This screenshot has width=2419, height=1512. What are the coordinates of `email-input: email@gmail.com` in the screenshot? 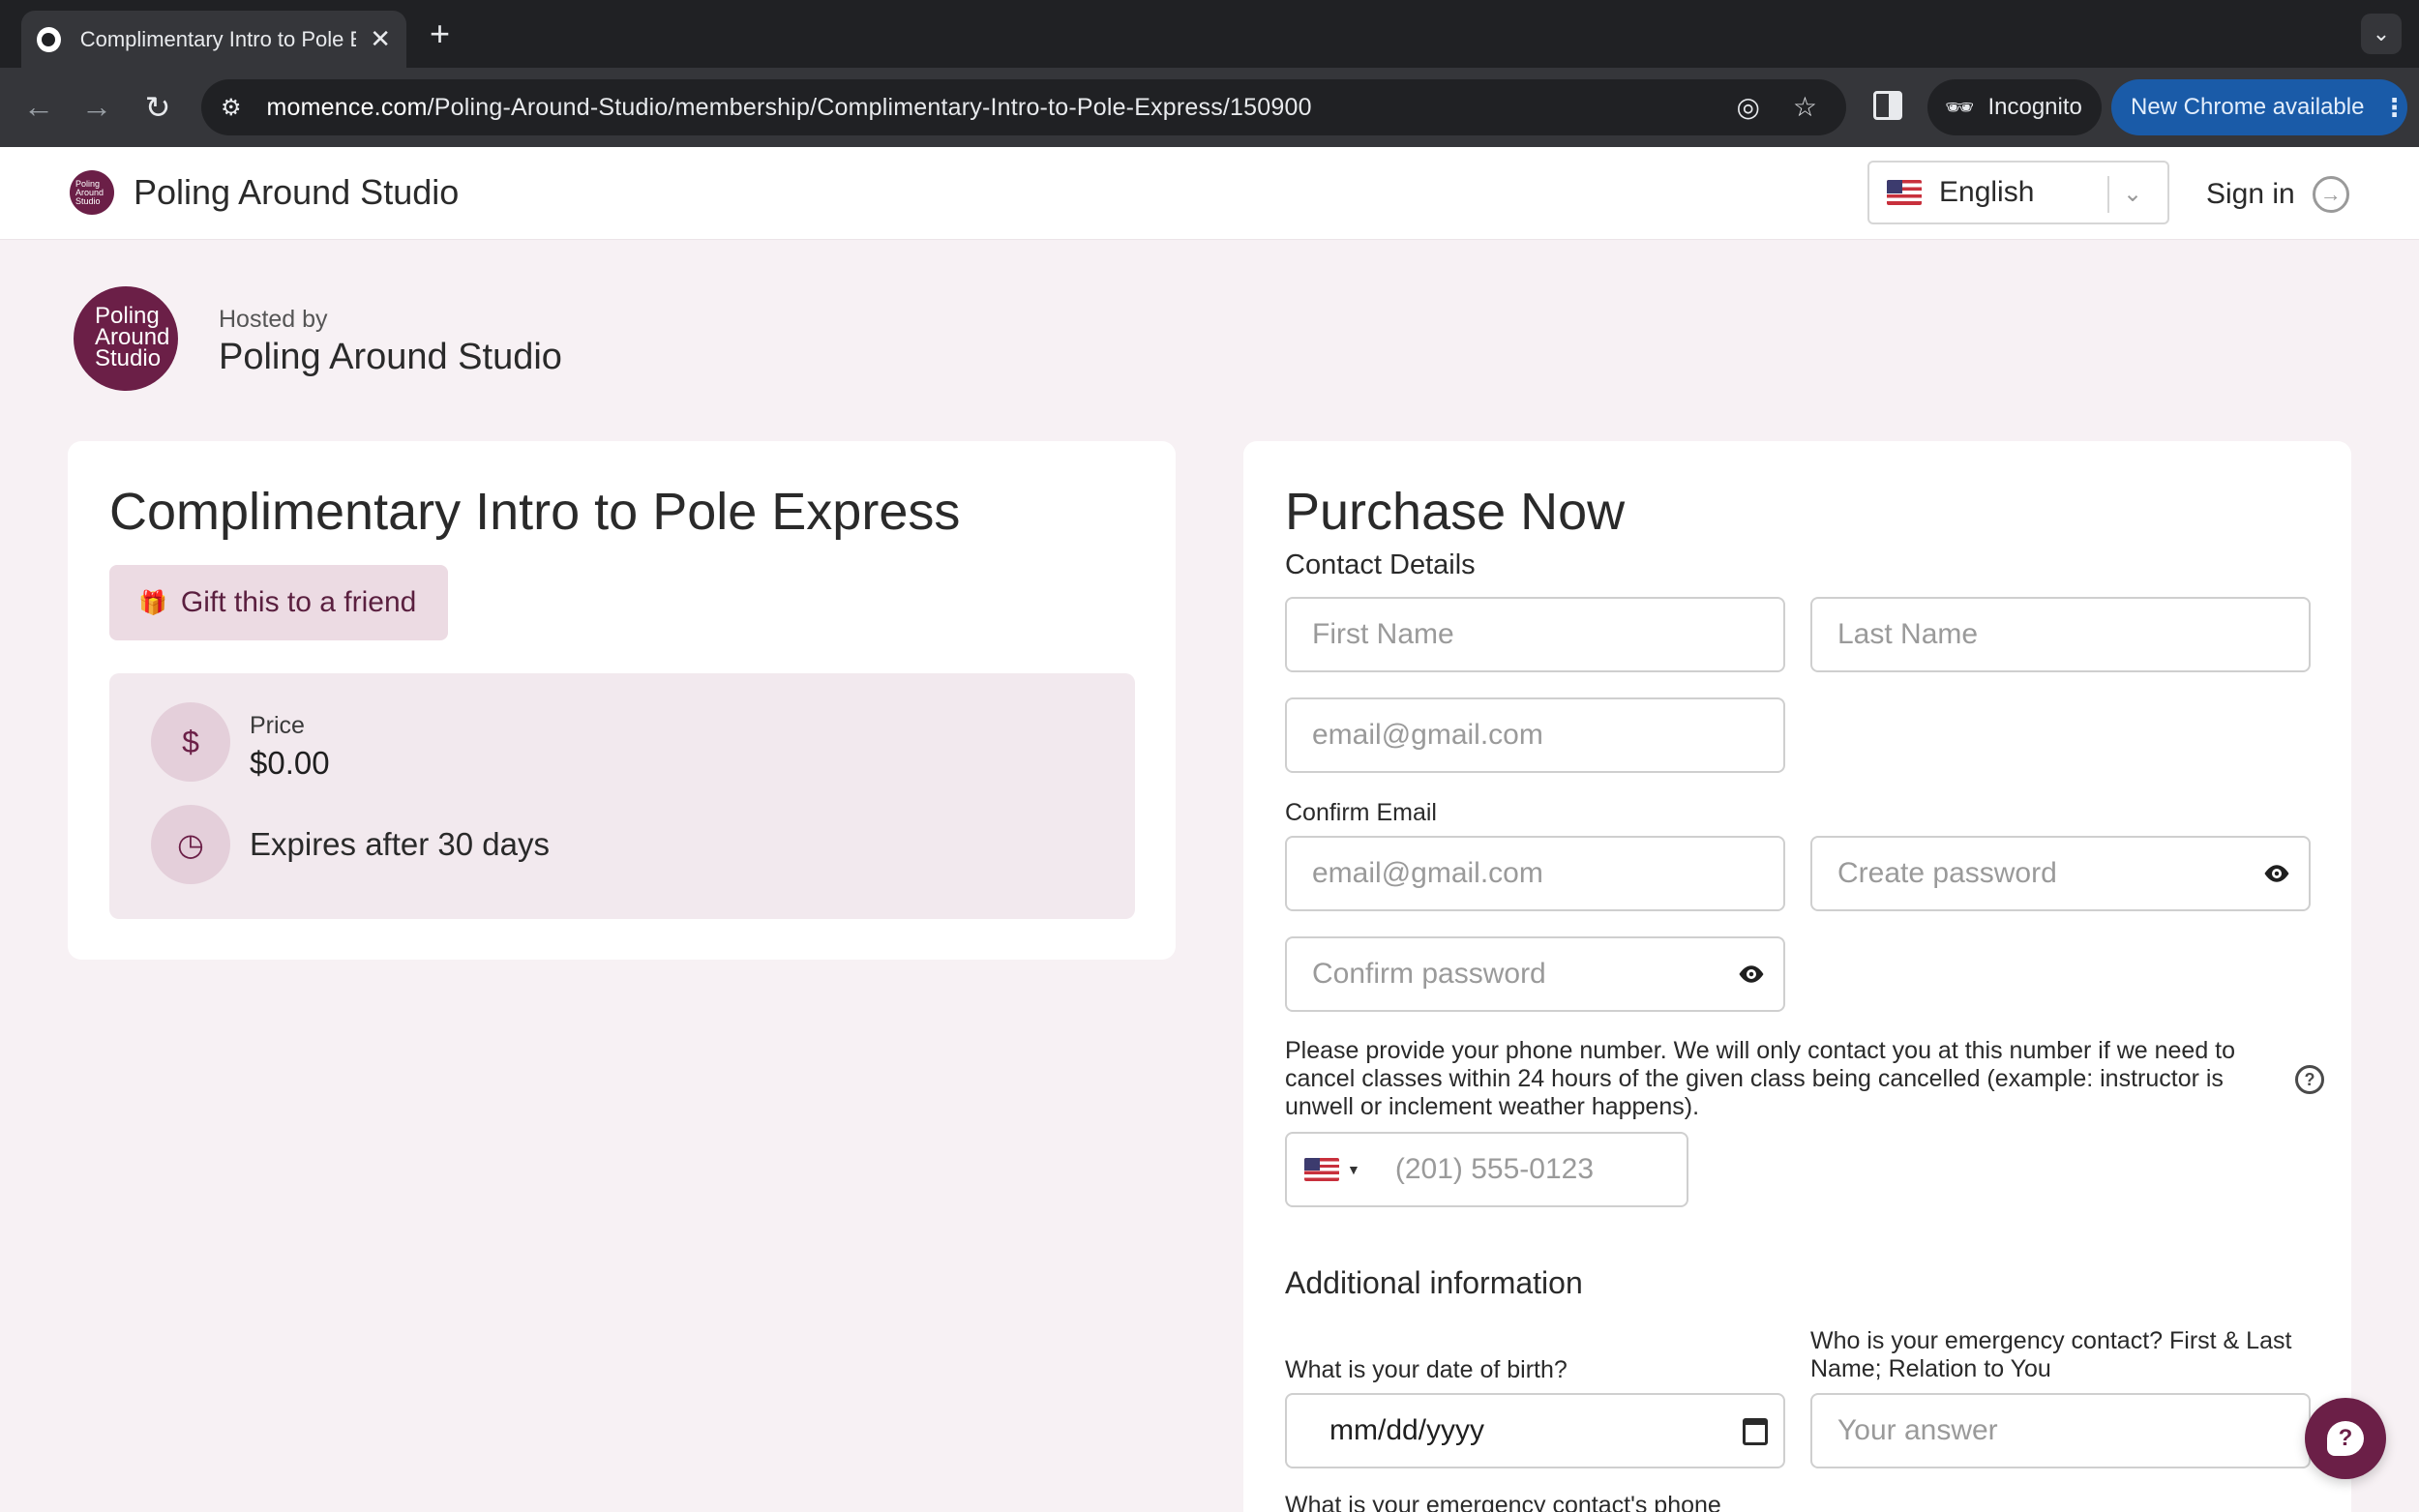 It's located at (1535, 735).